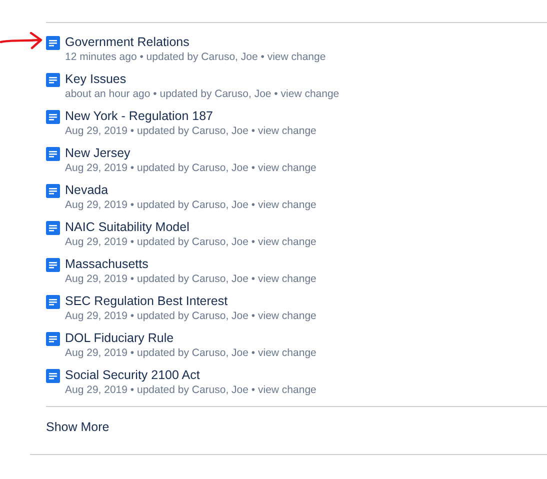 Image resolution: width=547 pixels, height=479 pixels. Describe the element at coordinates (190, 301) in the screenshot. I see `page-title-link: SEC Regulation Best Interest` at that location.